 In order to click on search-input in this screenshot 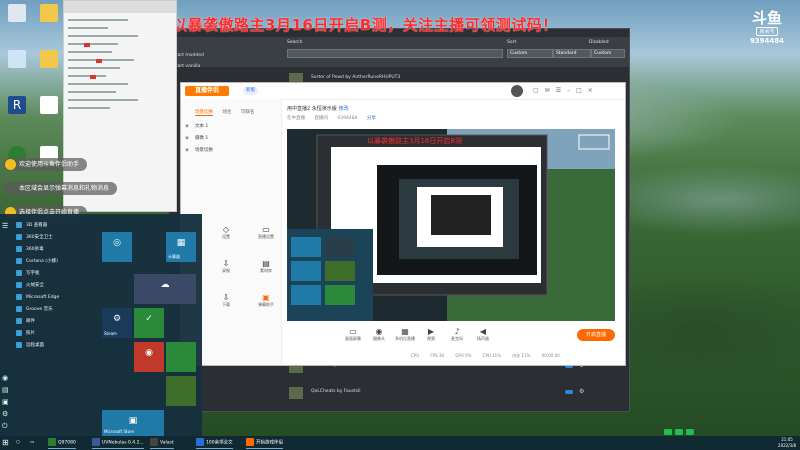, I will do `click(395, 53)`.